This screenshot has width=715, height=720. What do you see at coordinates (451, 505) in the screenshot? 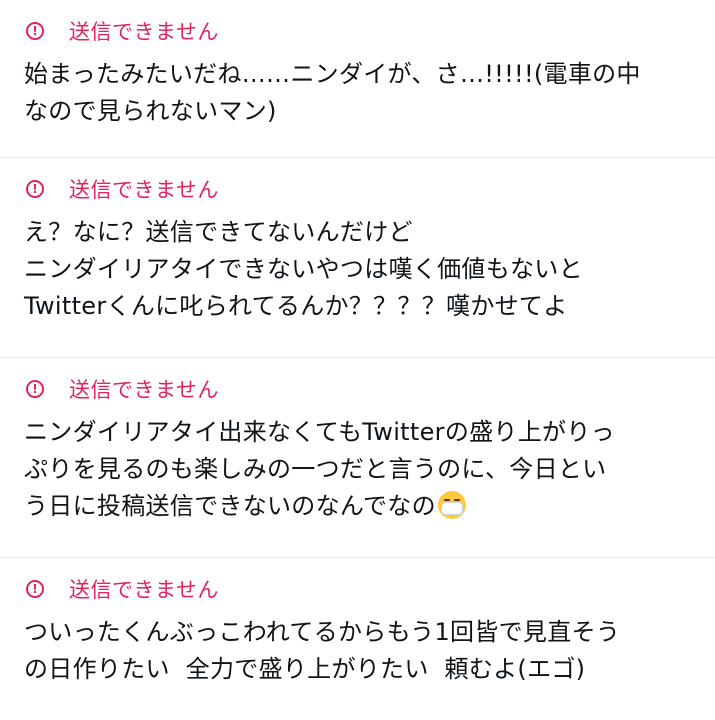
I see `face-with-medical-mask-icon` at bounding box center [451, 505].